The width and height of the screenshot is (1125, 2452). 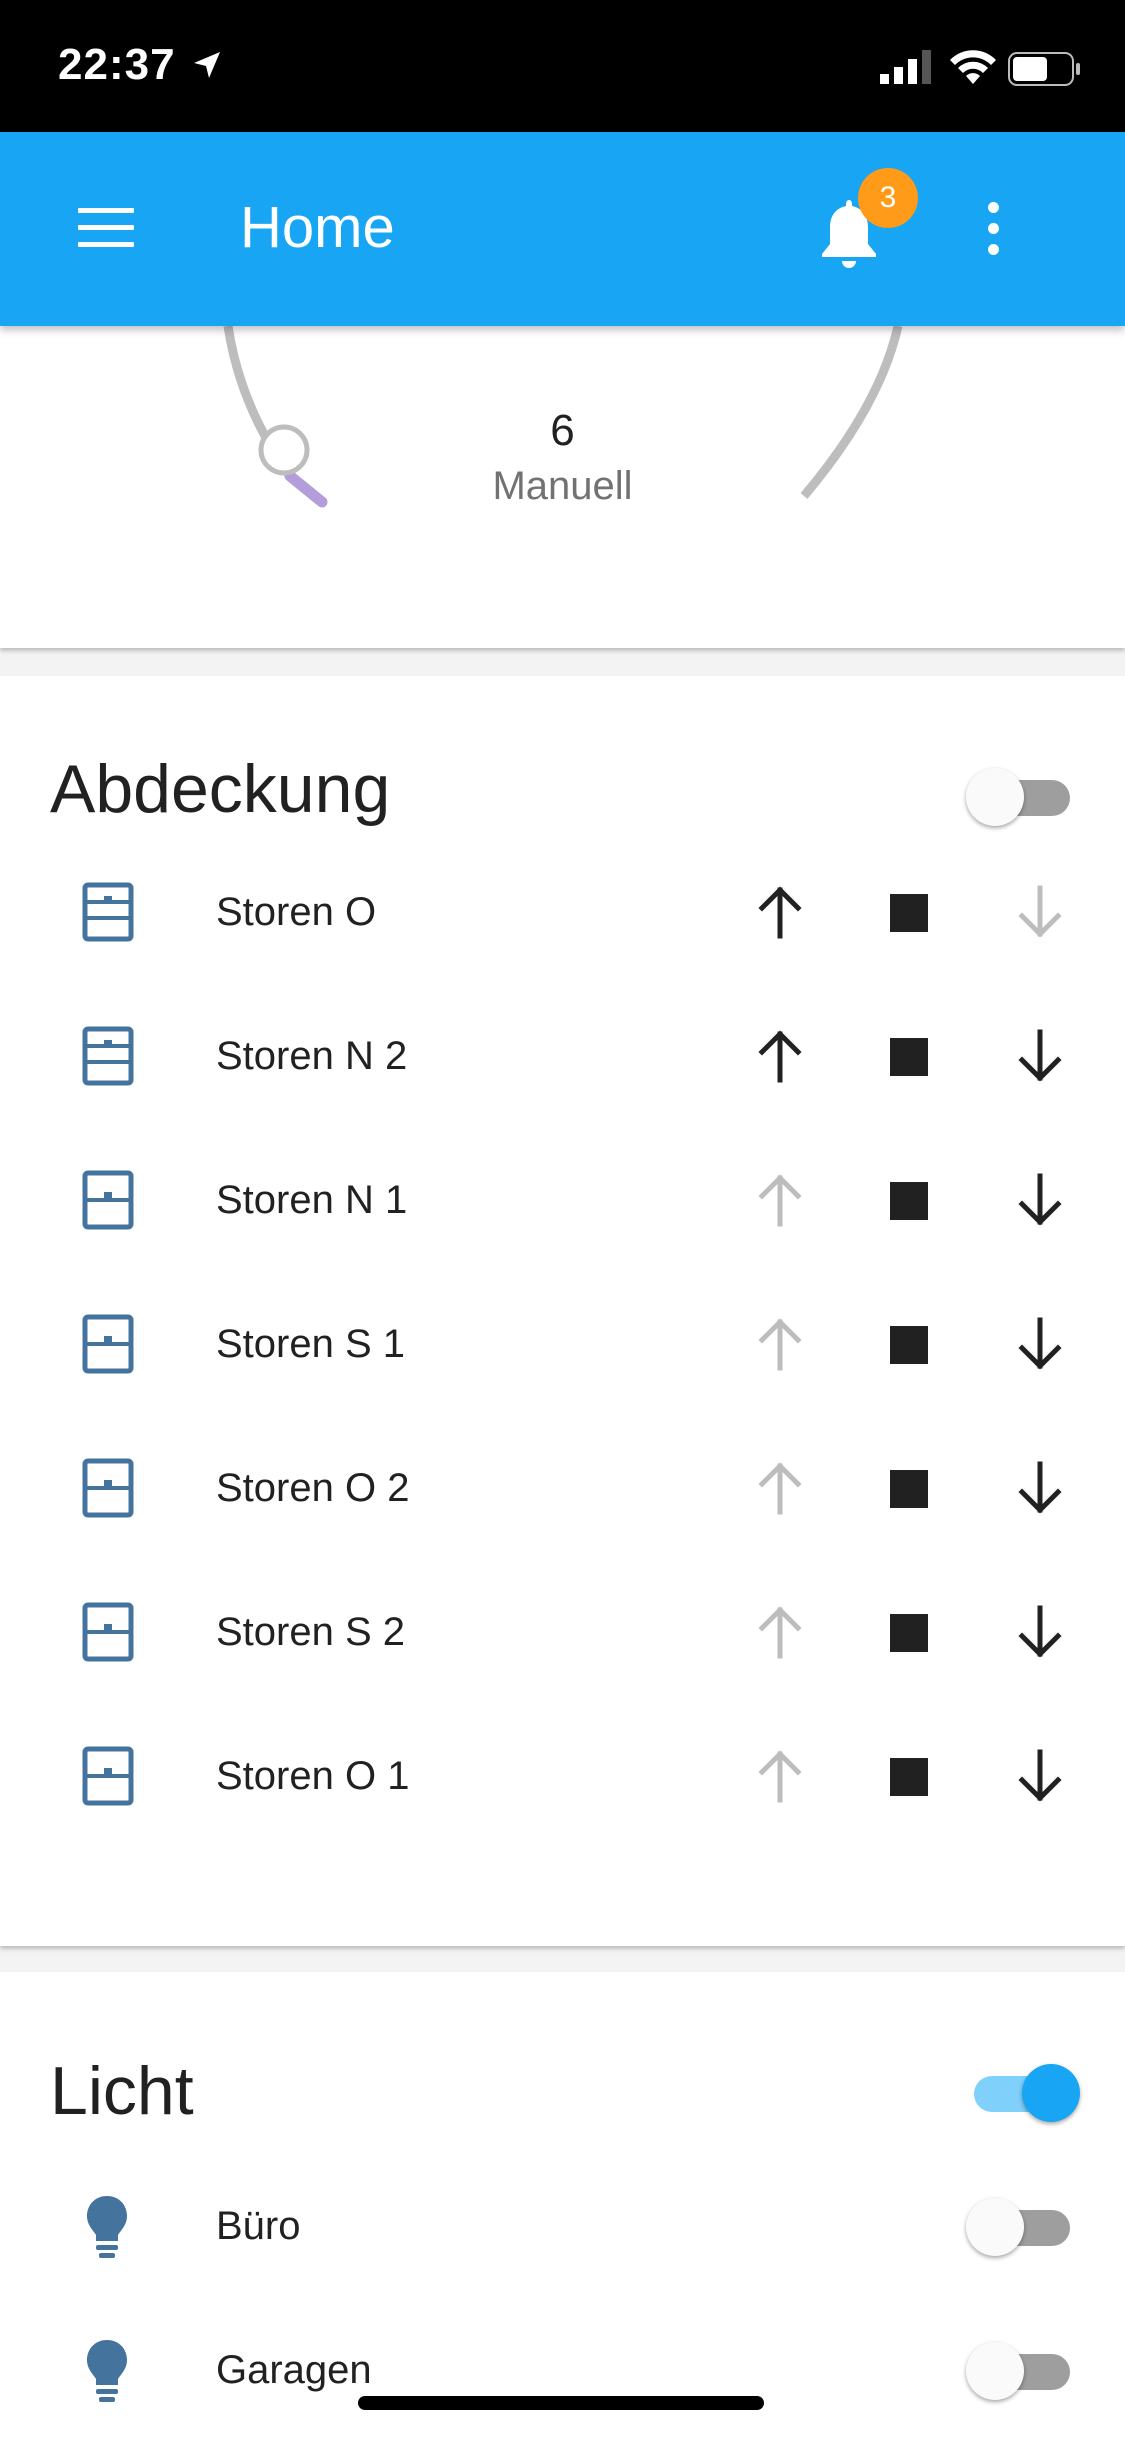 What do you see at coordinates (888, 198) in the screenshot?
I see `notification-badge: 3` at bounding box center [888, 198].